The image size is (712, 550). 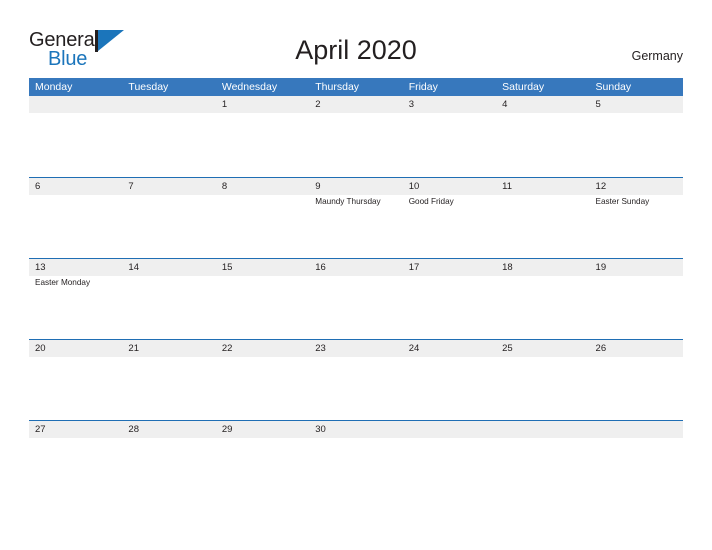 What do you see at coordinates (168, 218) in the screenshot?
I see `day-cell: 7` at bounding box center [168, 218].